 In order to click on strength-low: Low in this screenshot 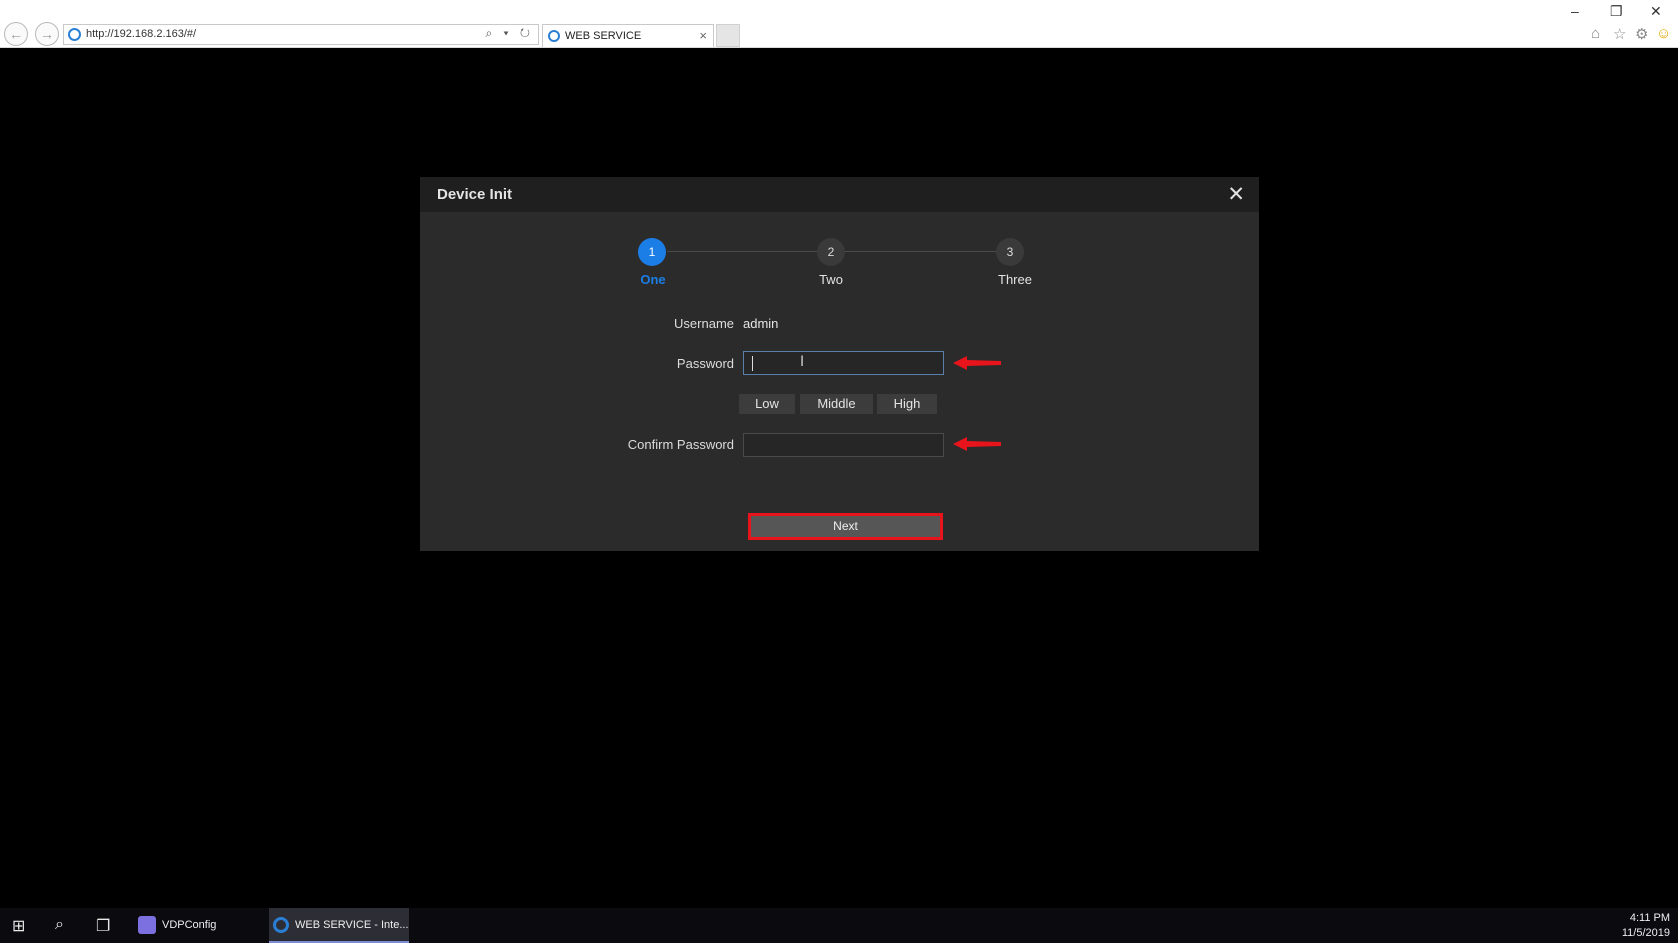, I will do `click(767, 404)`.